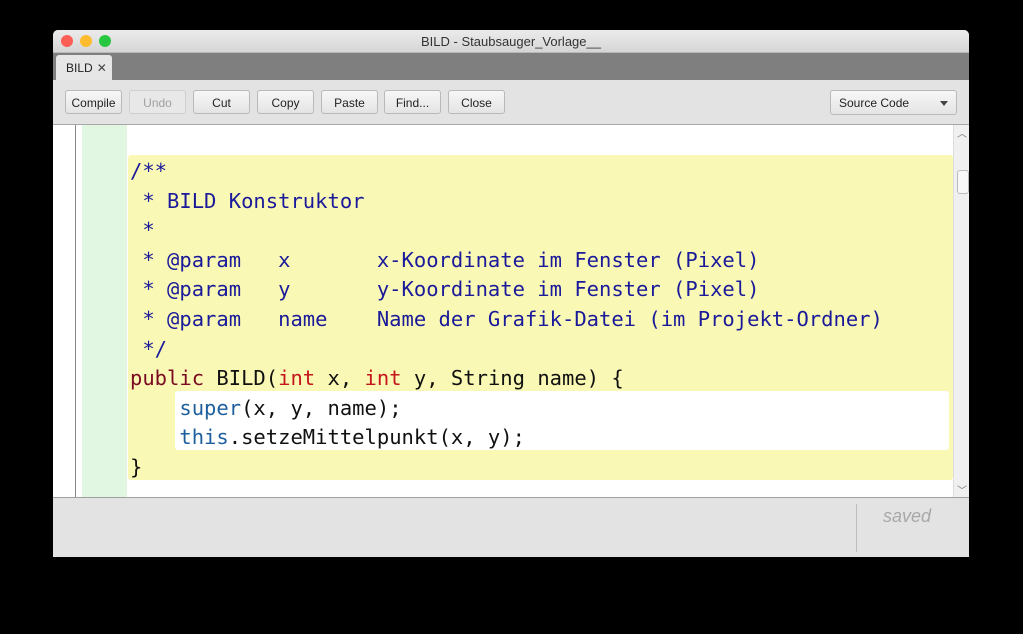 The width and height of the screenshot is (1023, 634). Describe the element at coordinates (506, 202) in the screenshot. I see `code-line: * BILD Konstruktor` at that location.